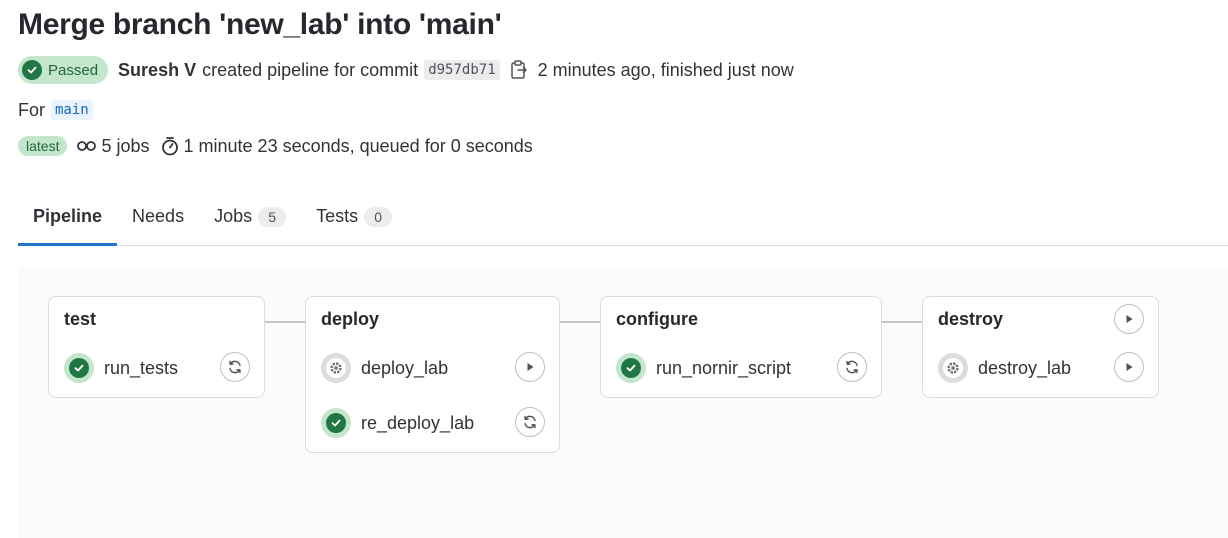  Describe the element at coordinates (73, 70) in the screenshot. I see `status-badge-label: Passed` at that location.